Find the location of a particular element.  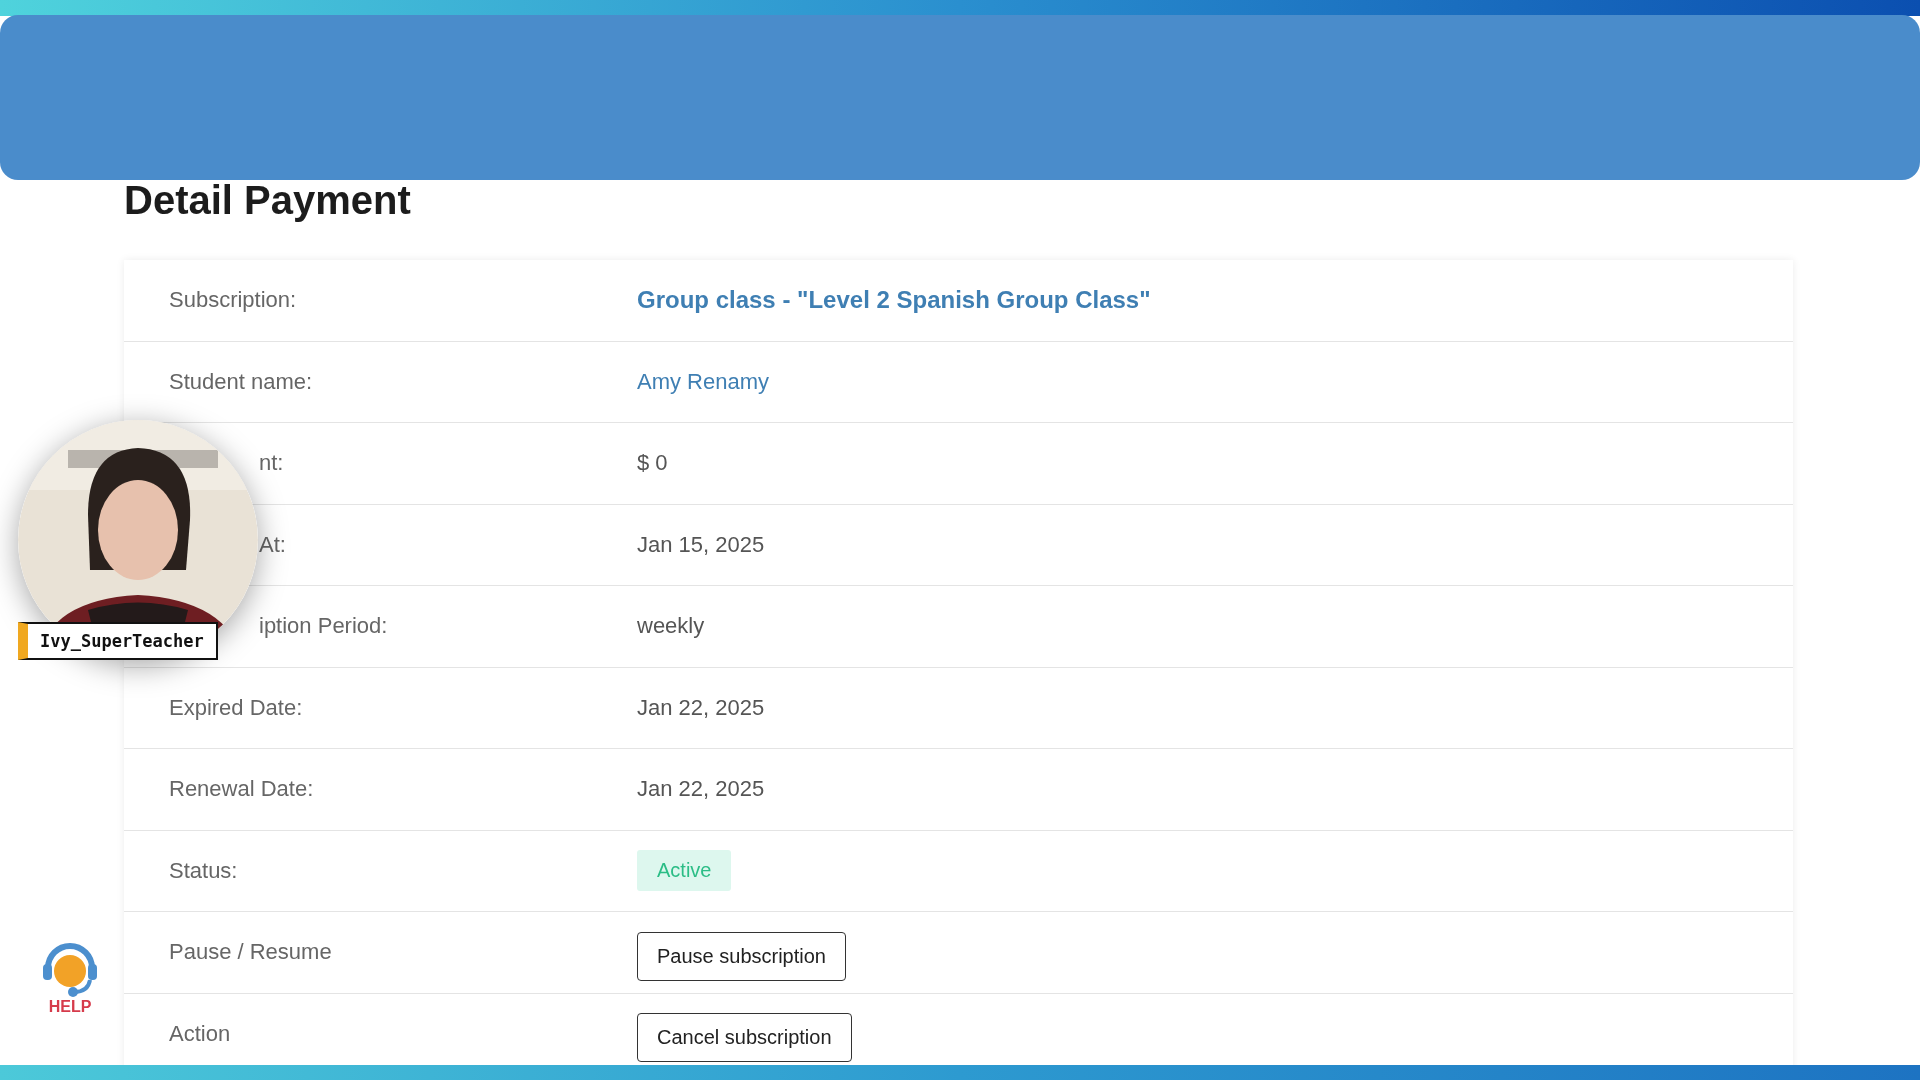

field-label: Expired Date: is located at coordinates (236, 707).